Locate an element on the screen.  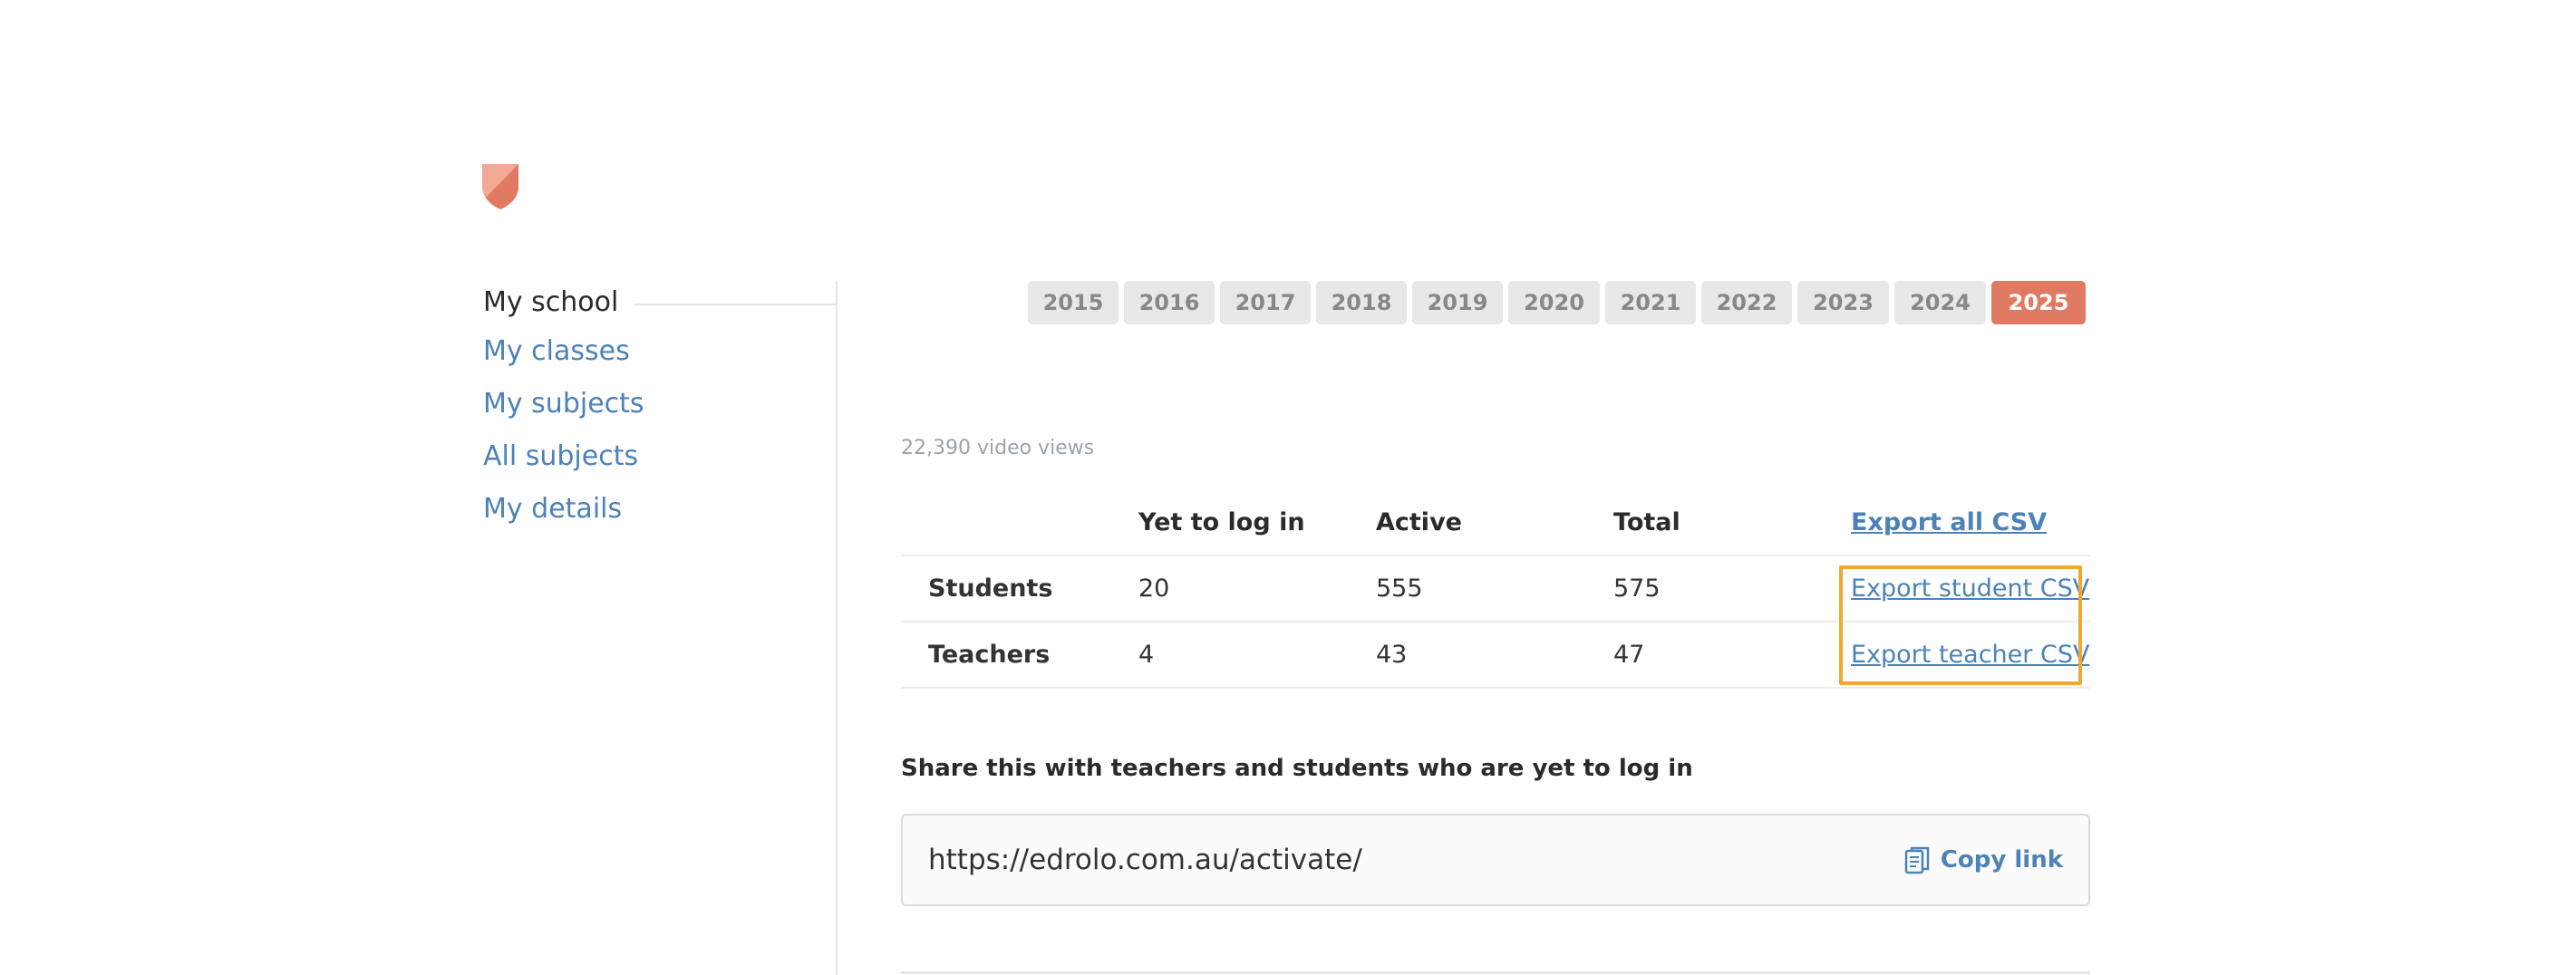
cell-students-yet: 20 is located at coordinates (1257, 589).